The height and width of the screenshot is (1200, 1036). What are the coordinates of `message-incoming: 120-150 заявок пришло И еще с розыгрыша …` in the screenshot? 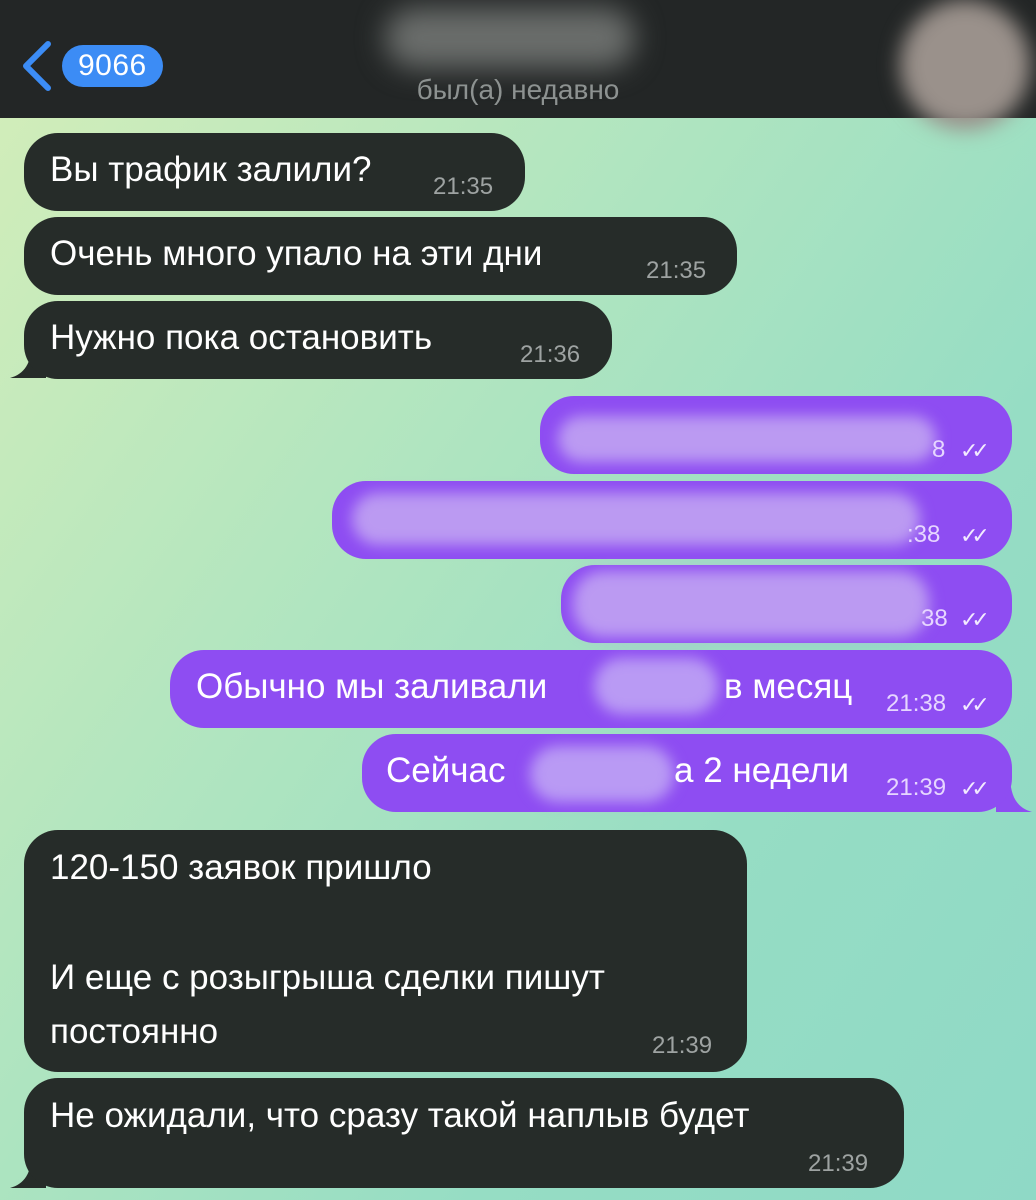 It's located at (385, 951).